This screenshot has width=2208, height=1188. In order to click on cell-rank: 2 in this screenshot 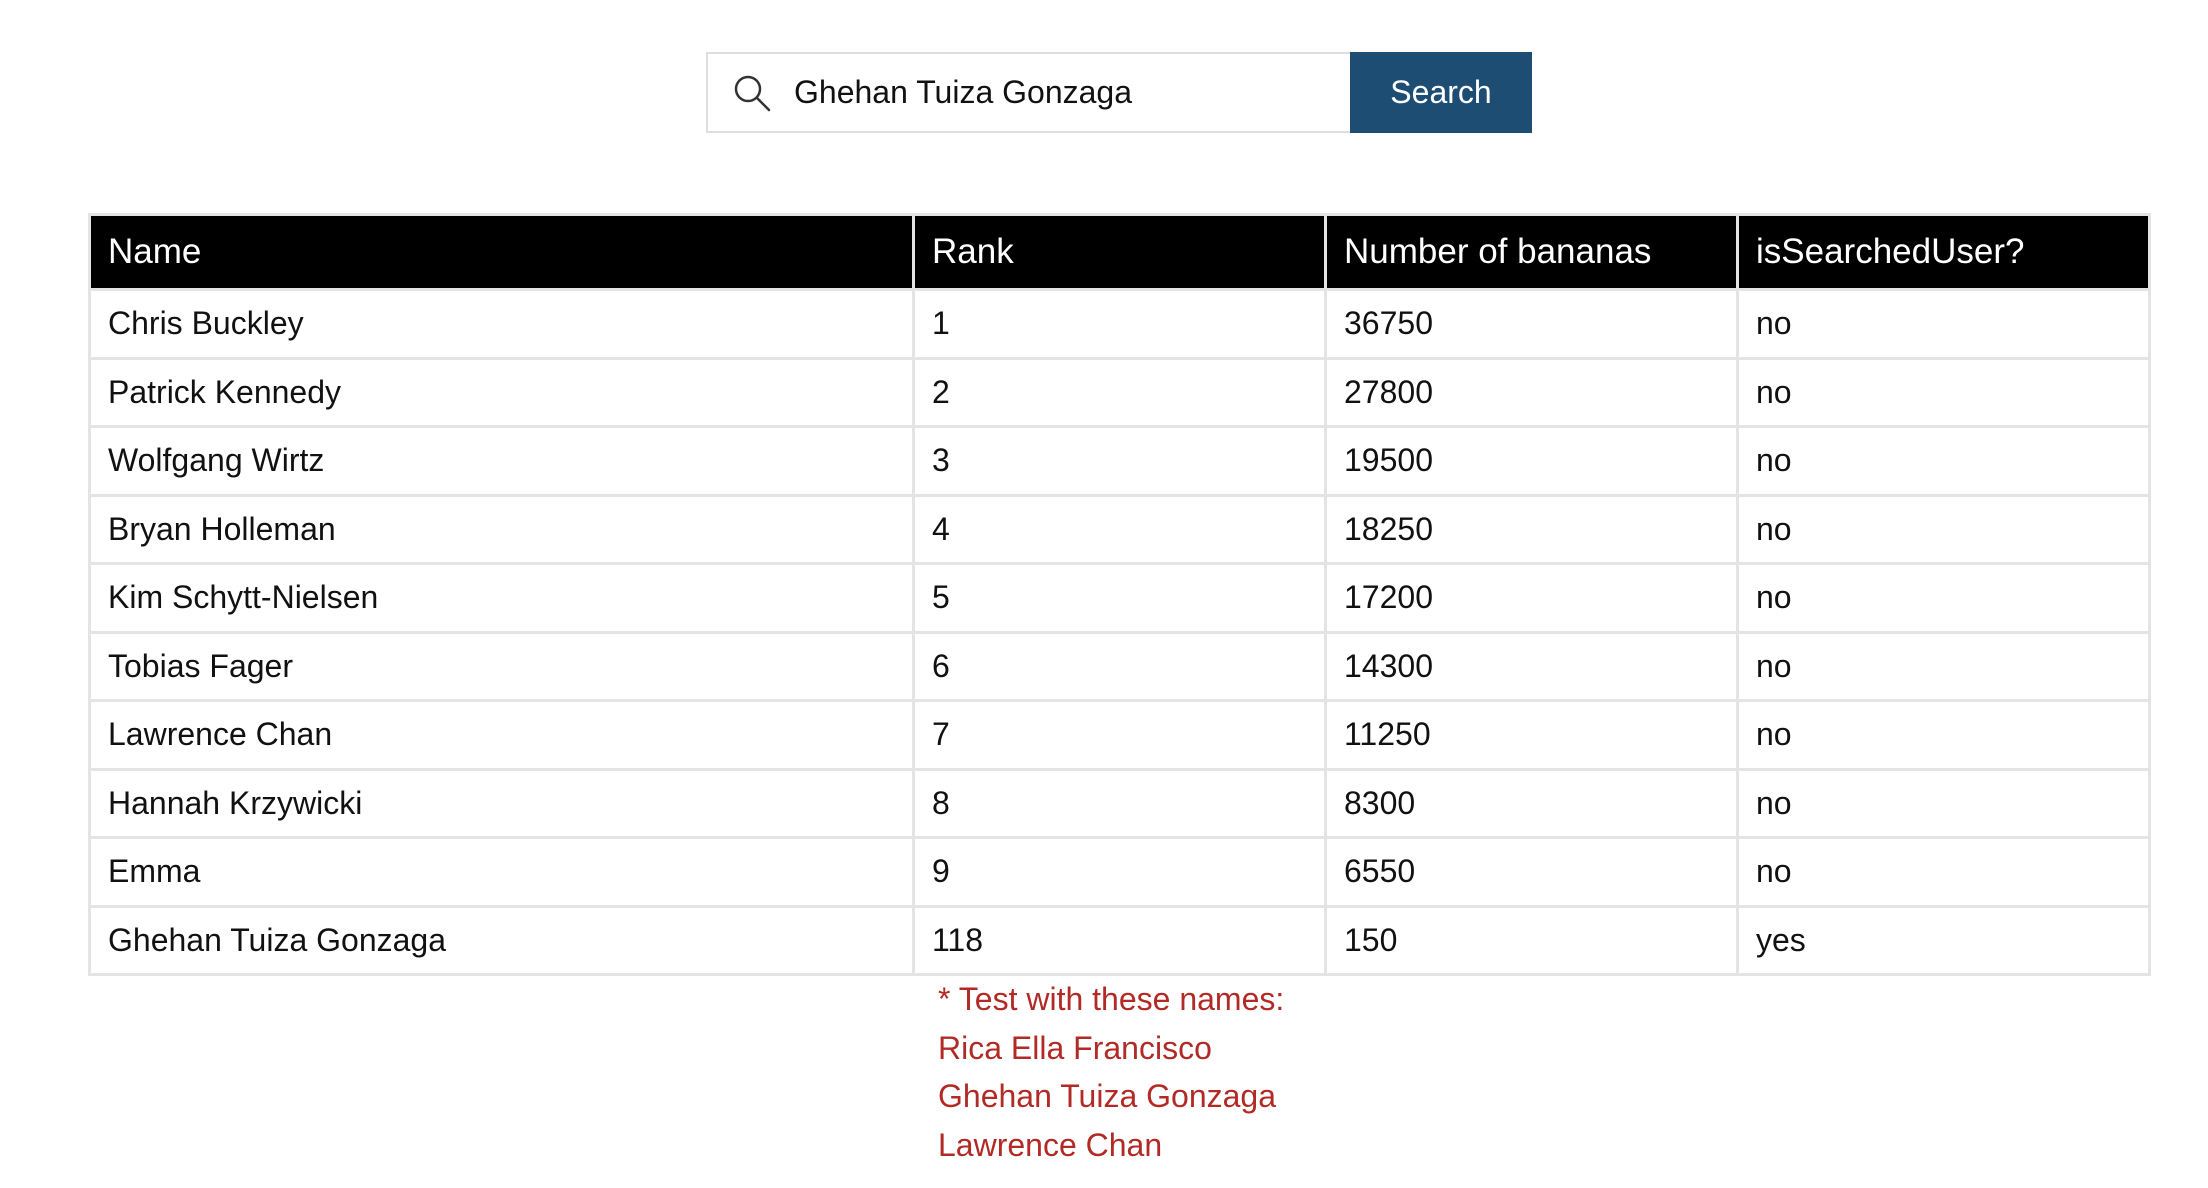, I will do `click(1119, 392)`.